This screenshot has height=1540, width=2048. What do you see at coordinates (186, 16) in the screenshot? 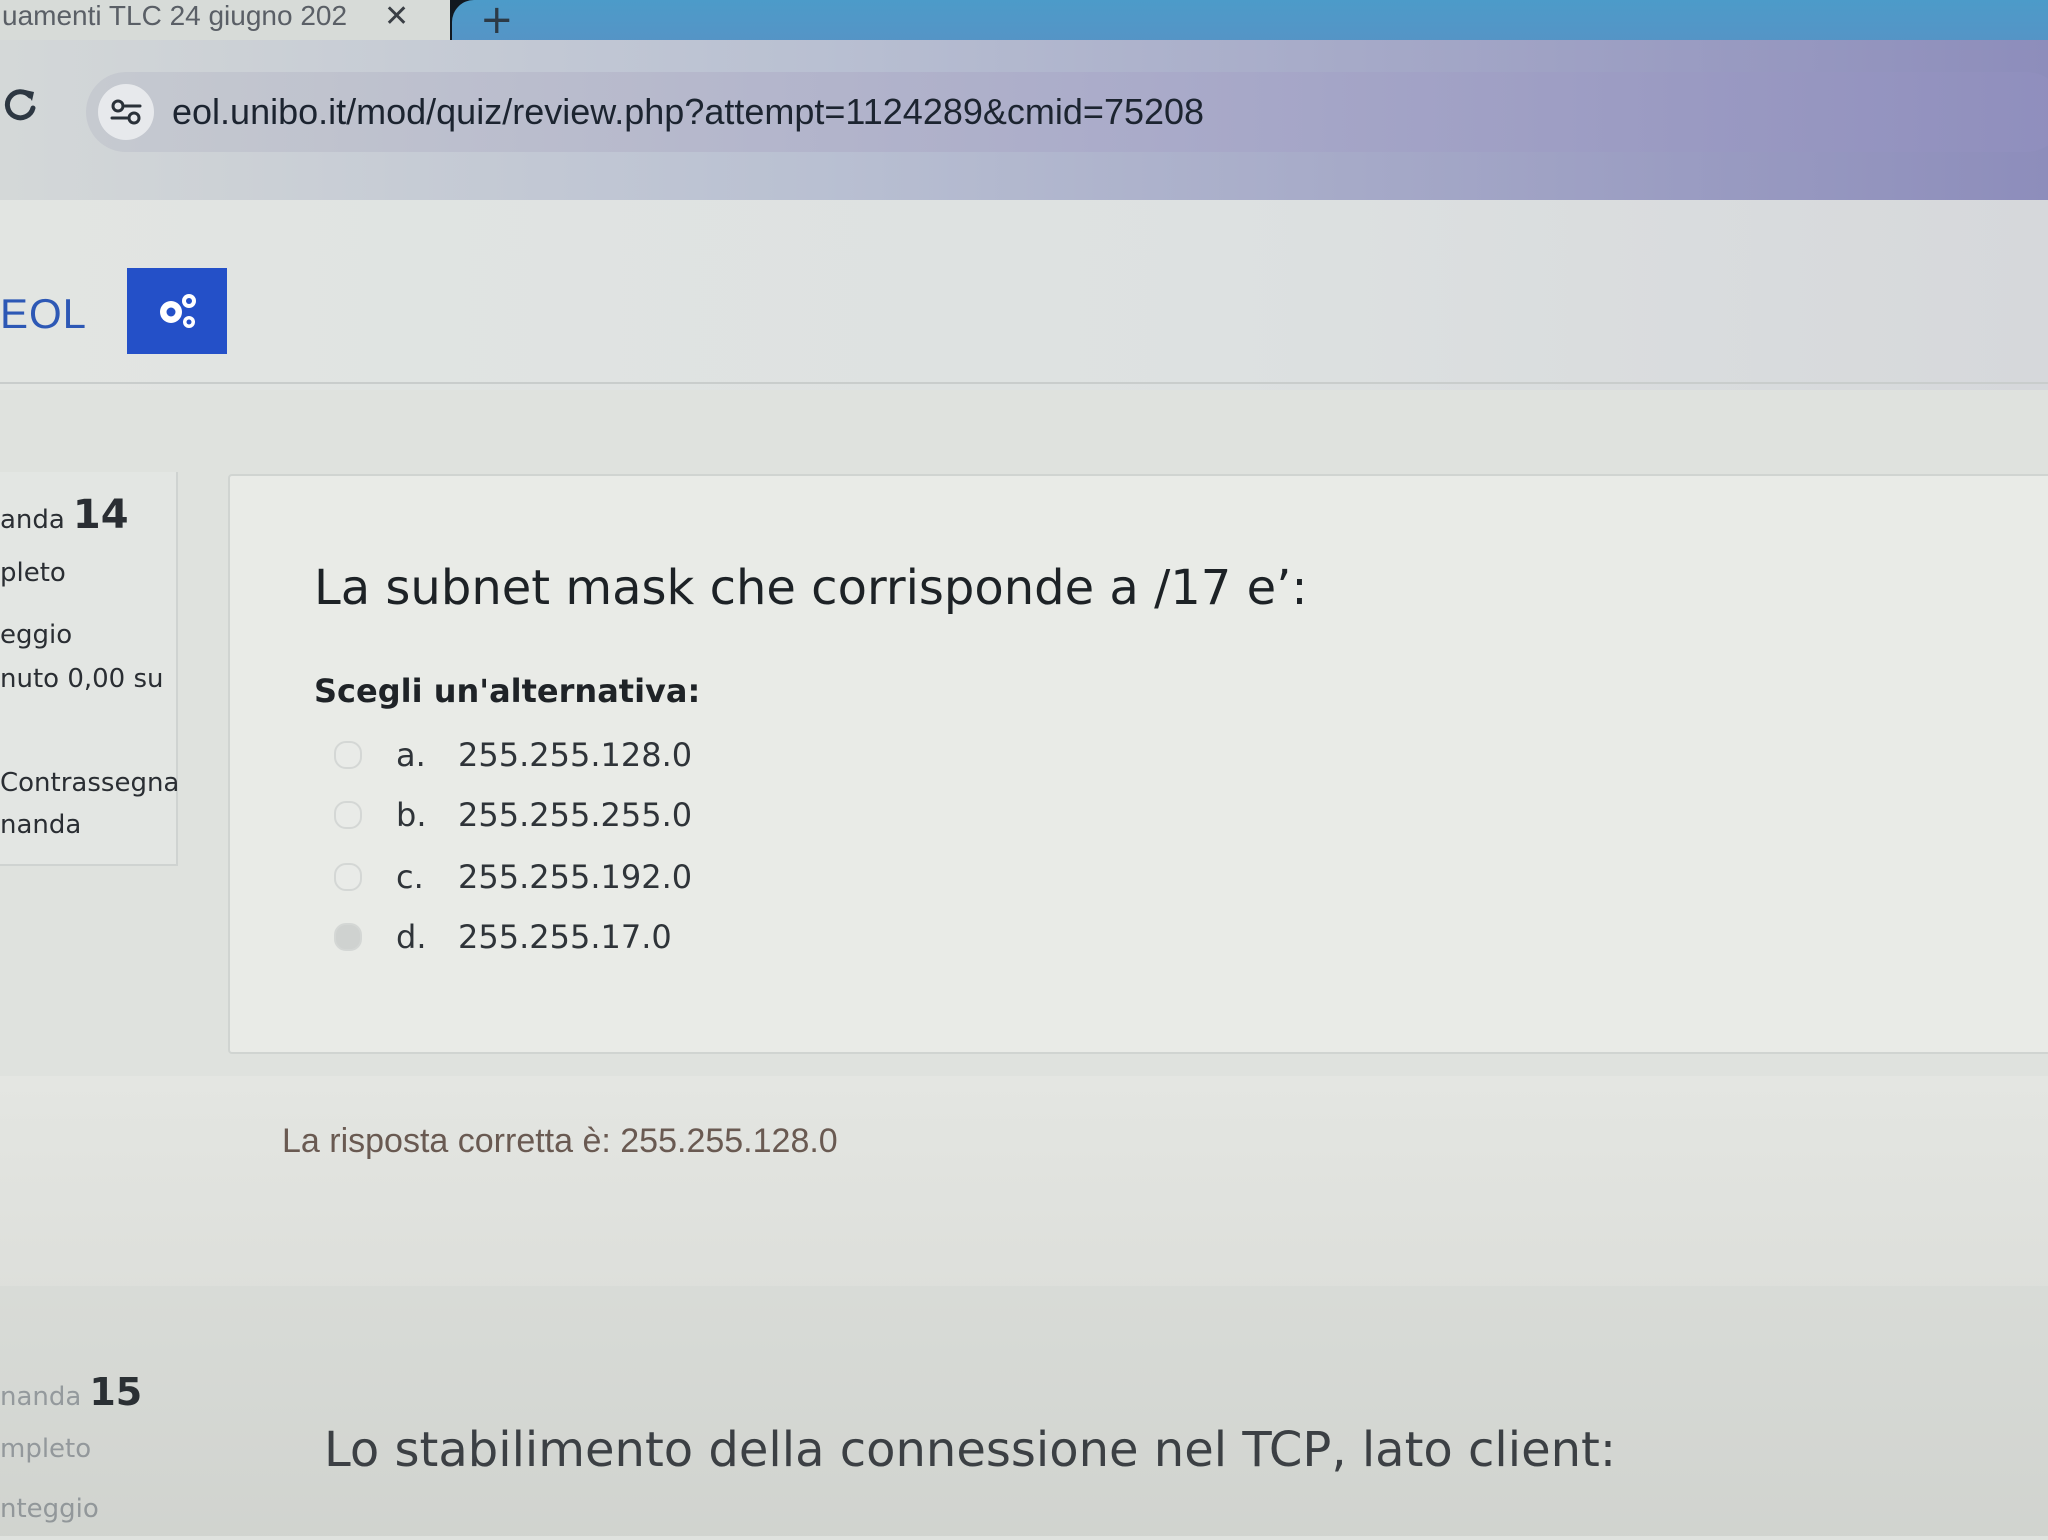
I see `tab-title: uamenti TLC 24 giugno 202` at bounding box center [186, 16].